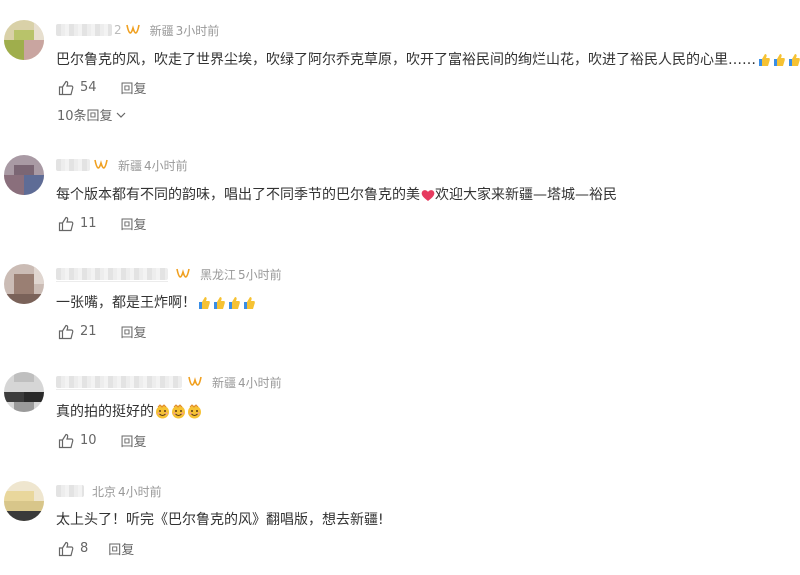 The width and height of the screenshot is (800, 575). Describe the element at coordinates (77, 88) in the screenshot. I see `like-button: 54` at that location.